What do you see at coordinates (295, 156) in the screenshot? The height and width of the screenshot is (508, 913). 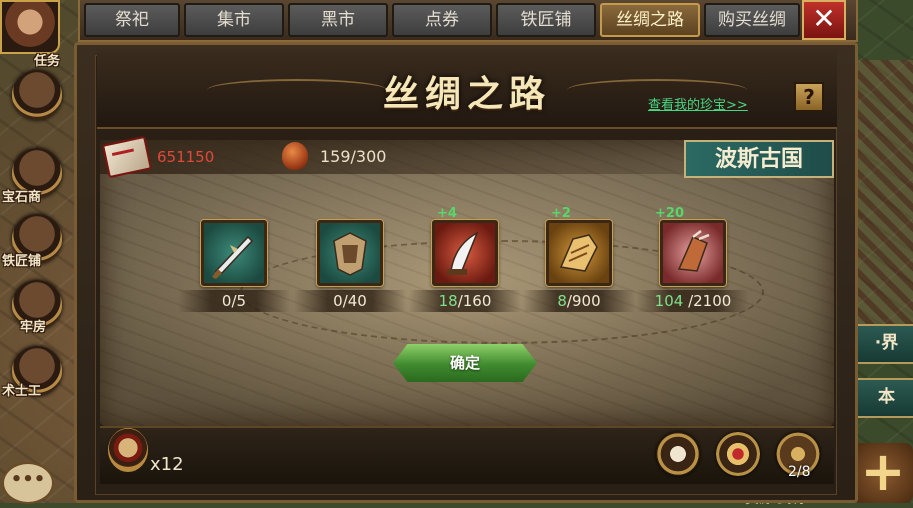 I see `silk-bag-icon` at bounding box center [295, 156].